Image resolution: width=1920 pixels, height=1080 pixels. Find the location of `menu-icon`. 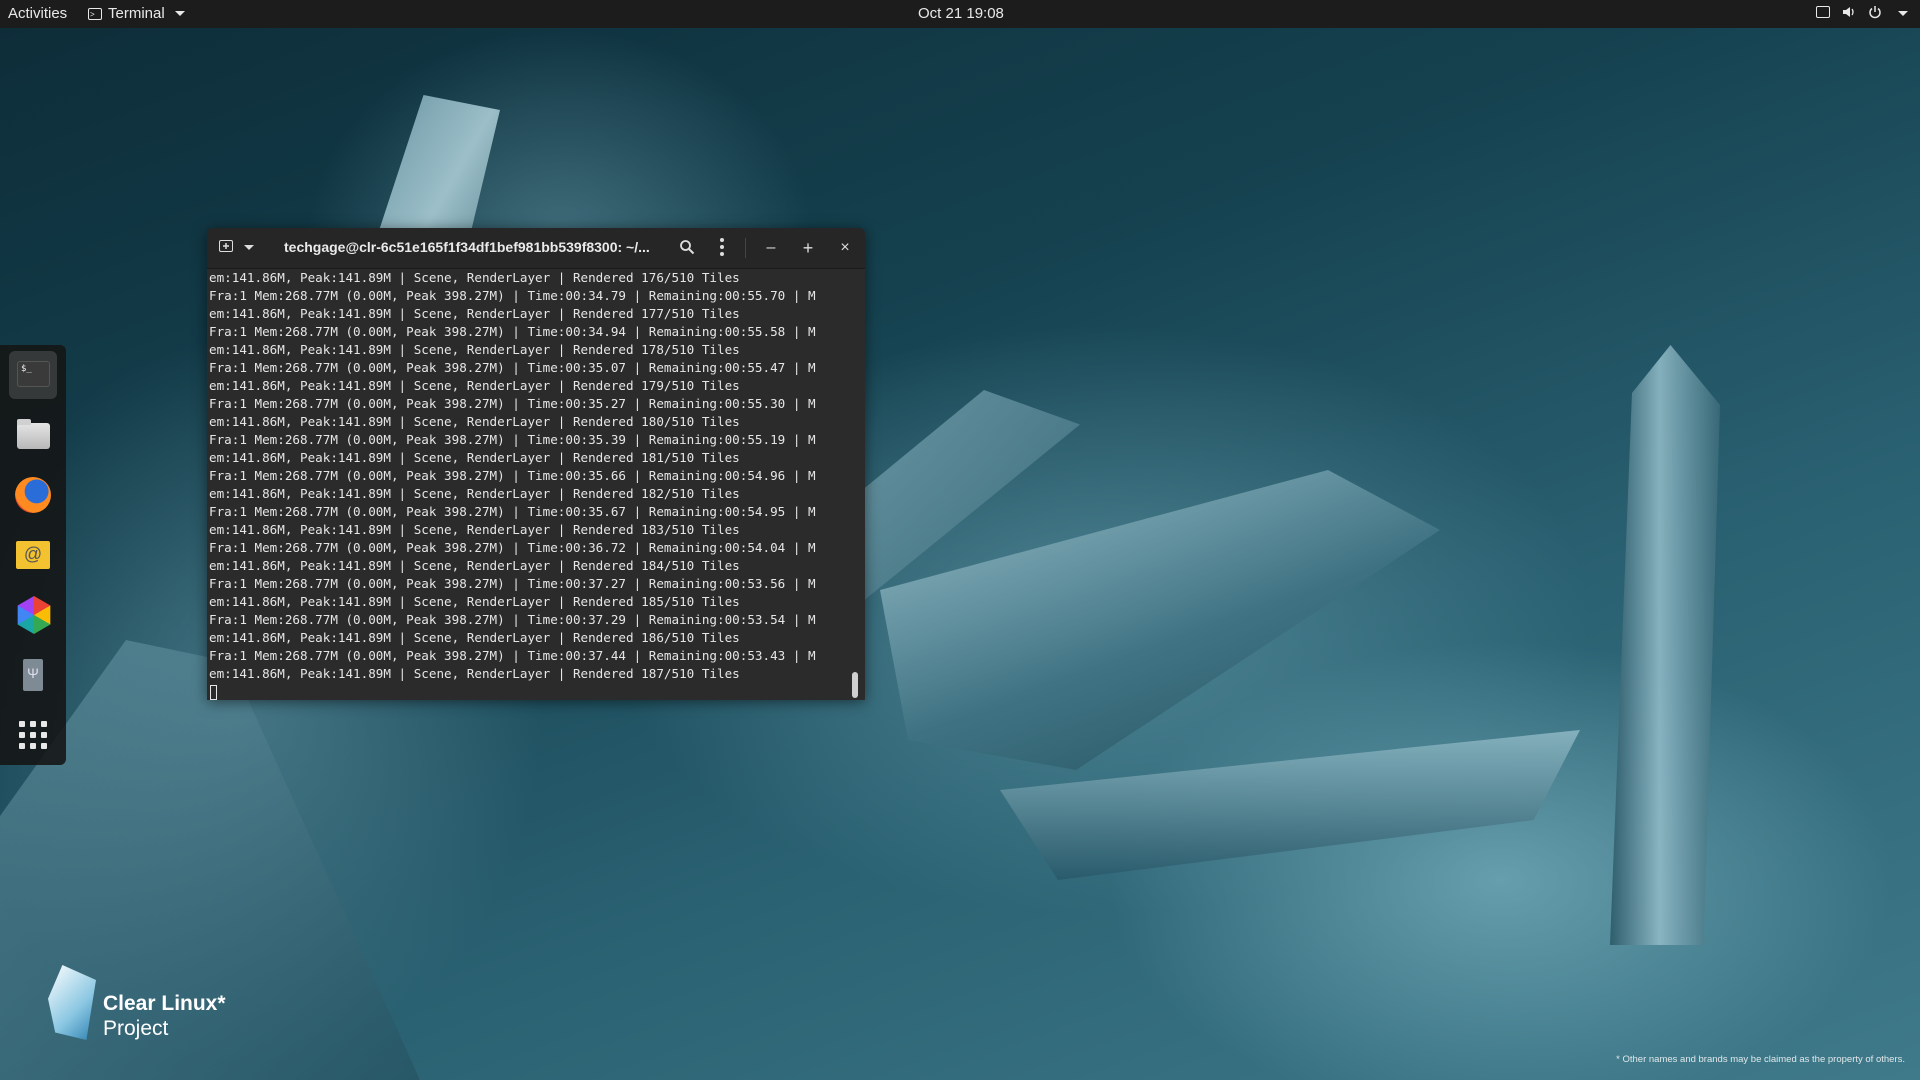

menu-icon is located at coordinates (722, 248).